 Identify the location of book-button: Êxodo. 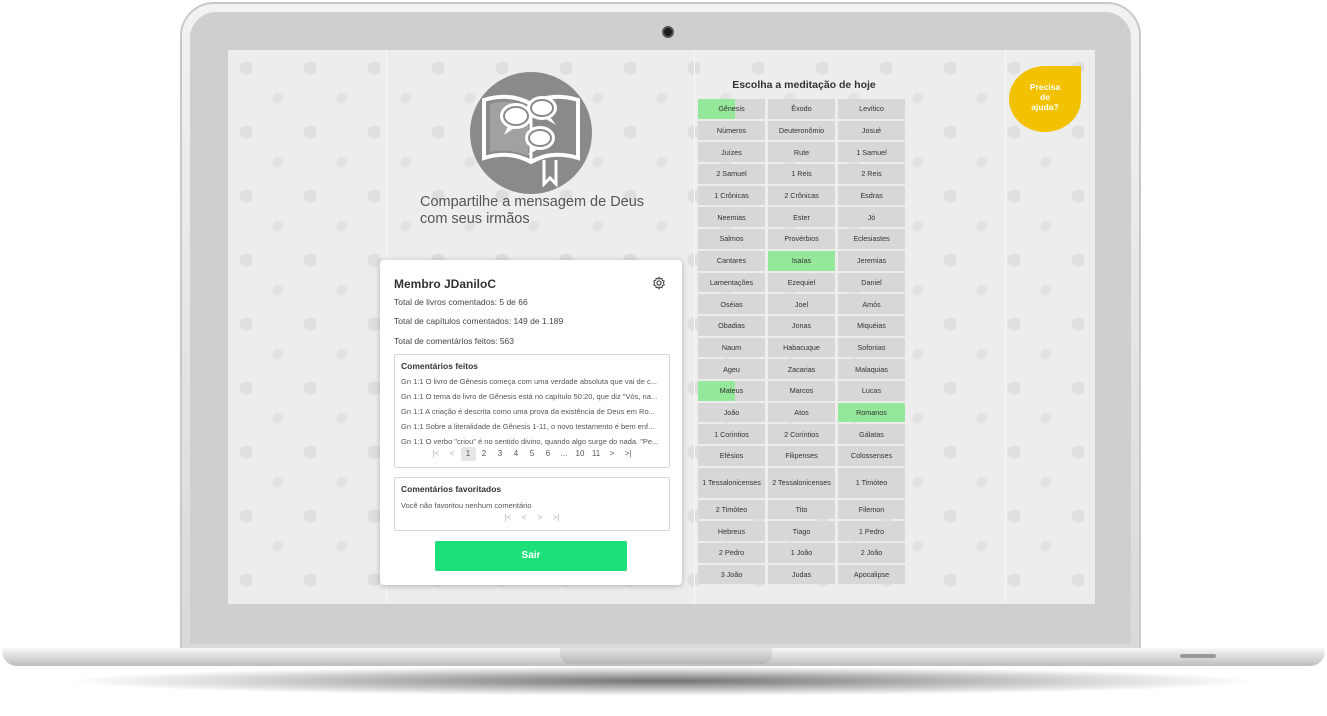
(801, 109).